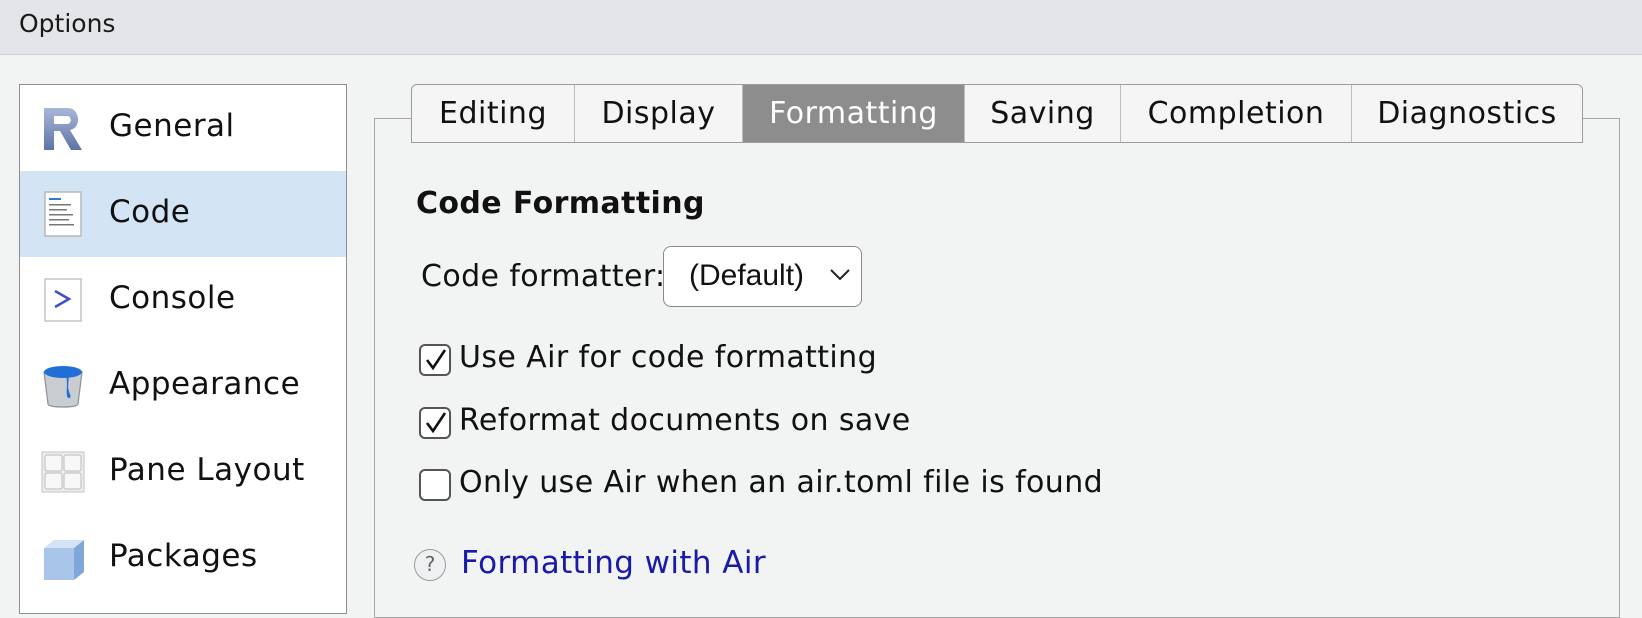 The width and height of the screenshot is (1642, 618). I want to click on reformat-on-save-label: Reformat documents on save, so click(685, 420).